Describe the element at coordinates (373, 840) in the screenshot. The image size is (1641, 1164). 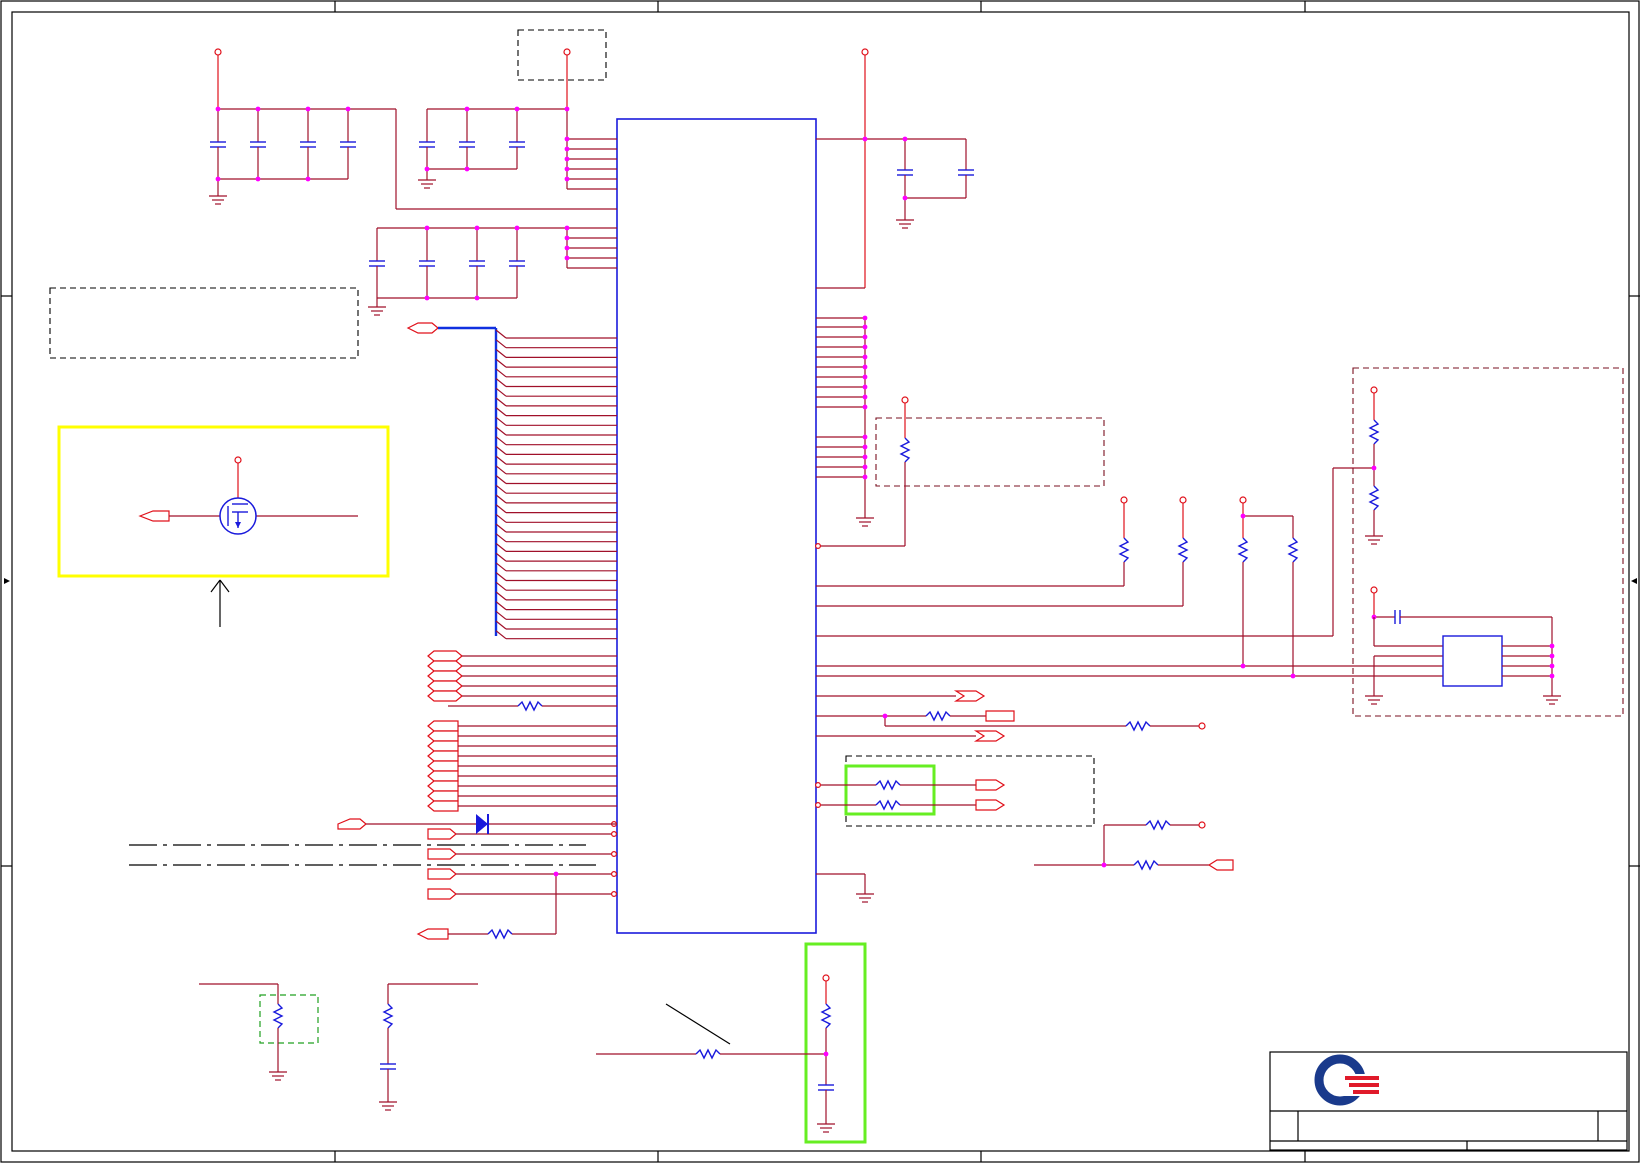
I see `diode-circuit` at that location.